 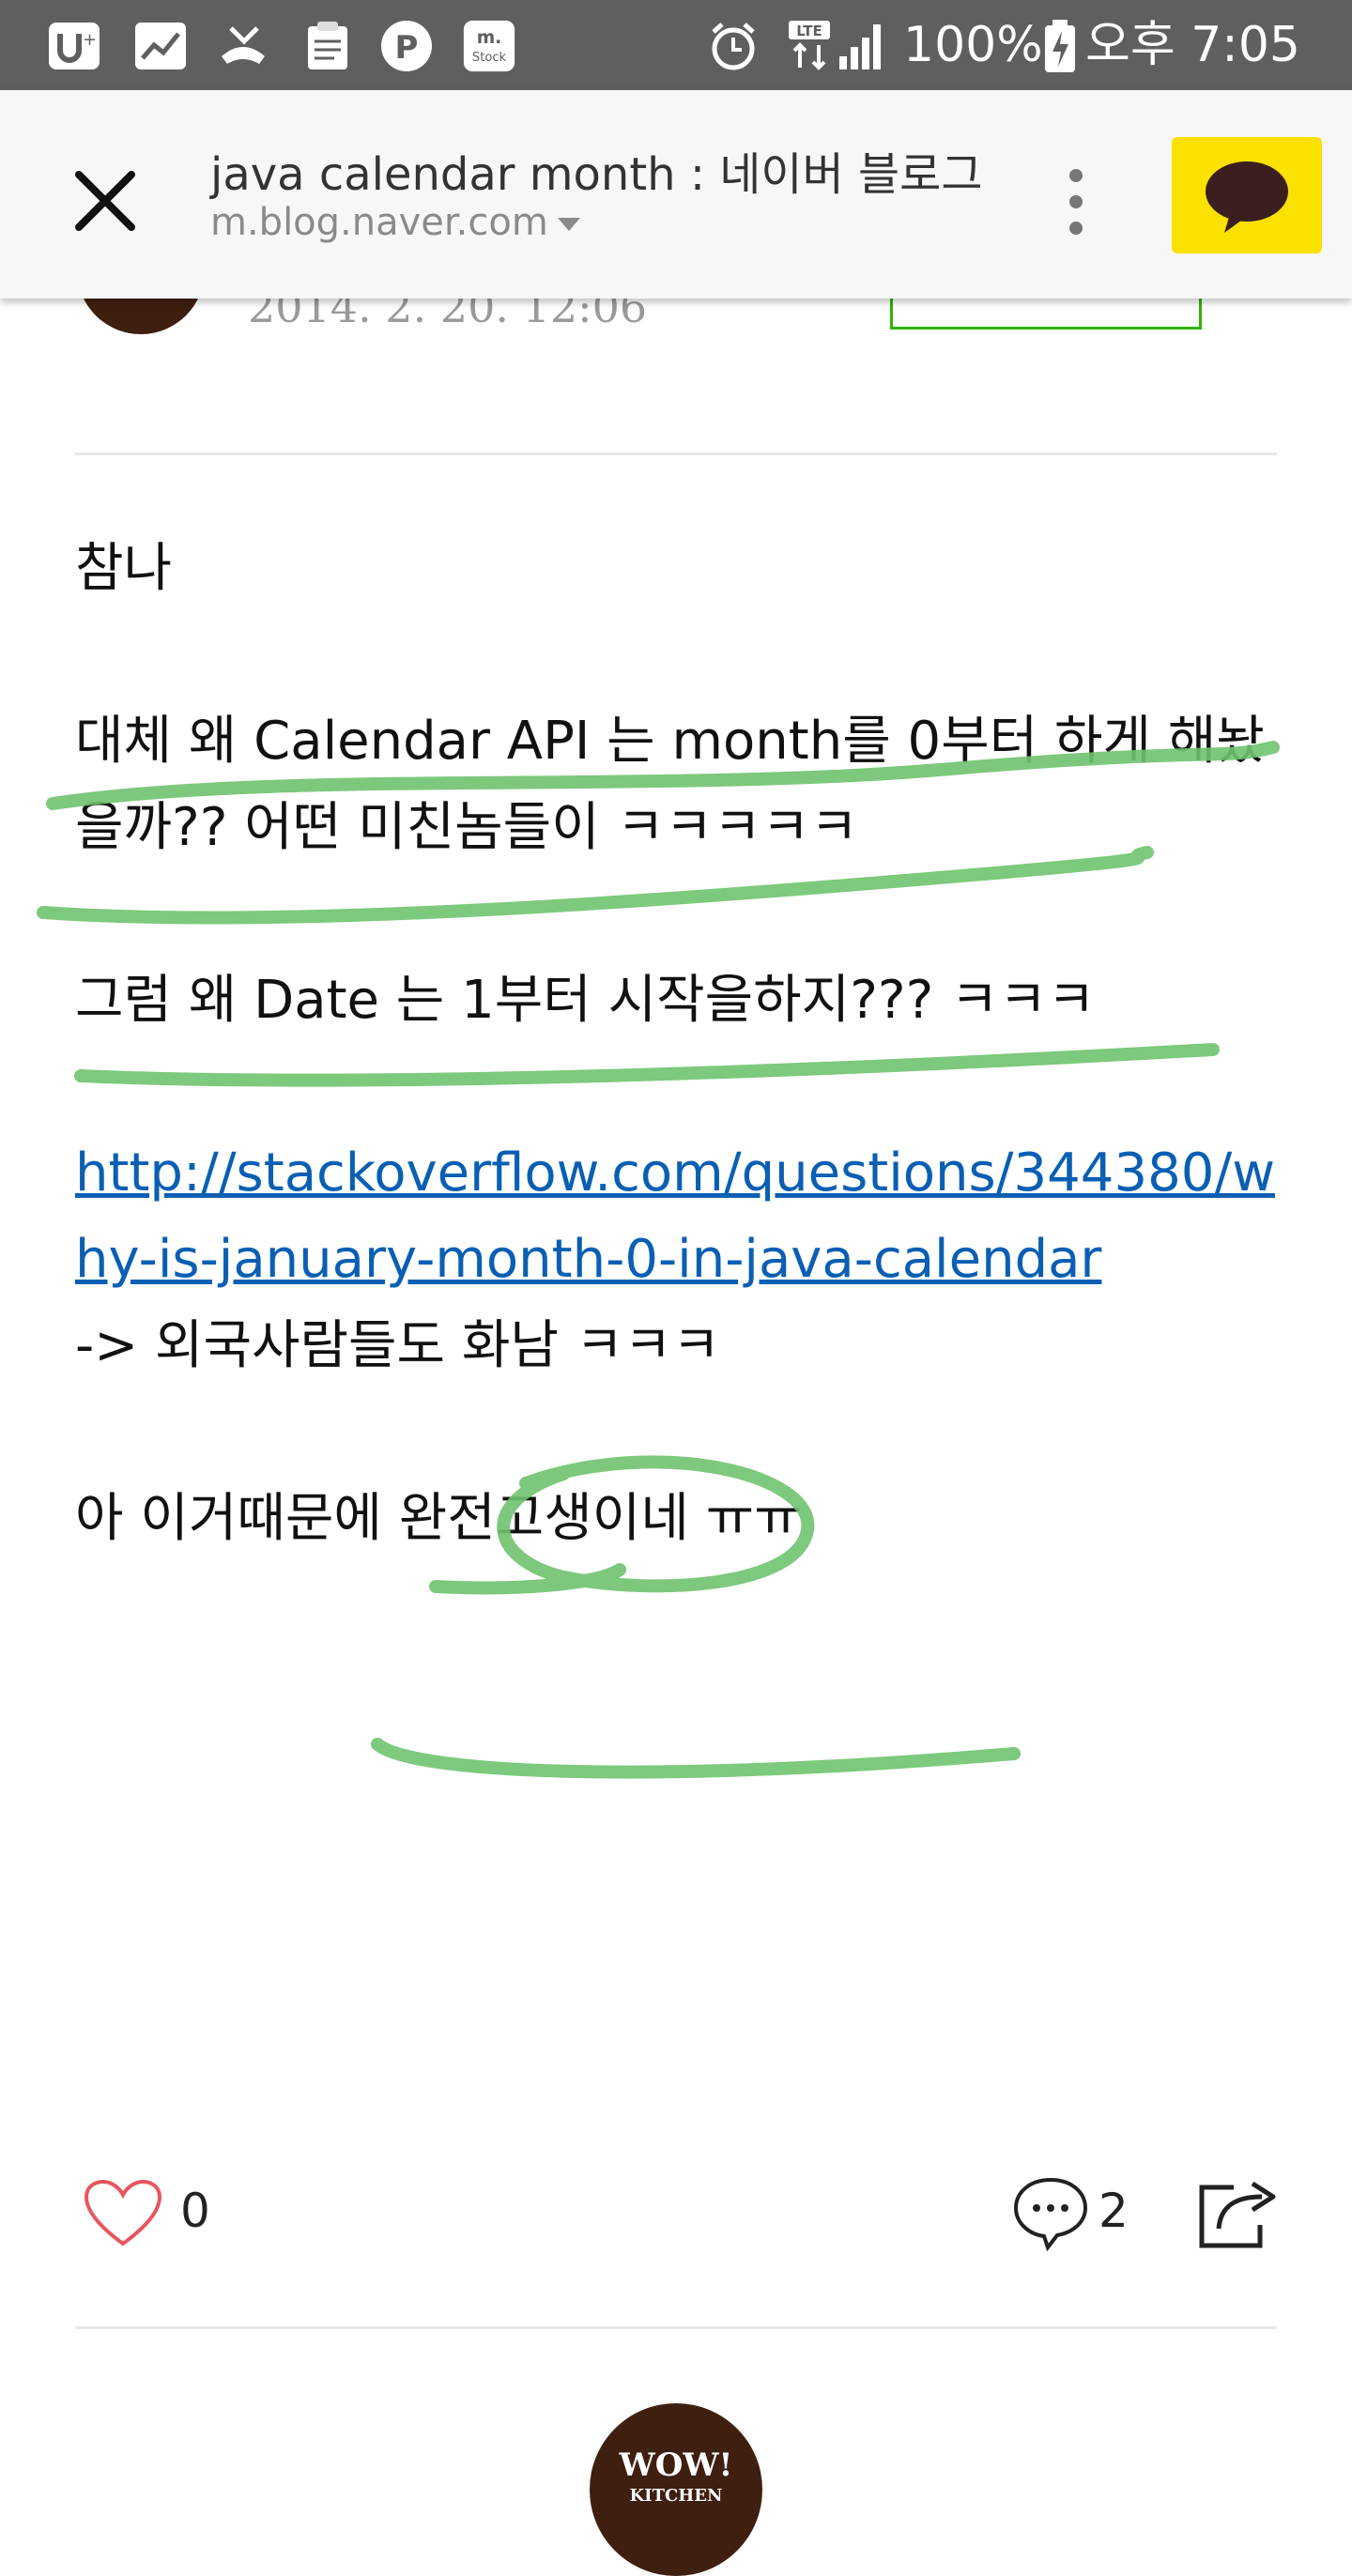 I want to click on close-button, so click(x=105, y=201).